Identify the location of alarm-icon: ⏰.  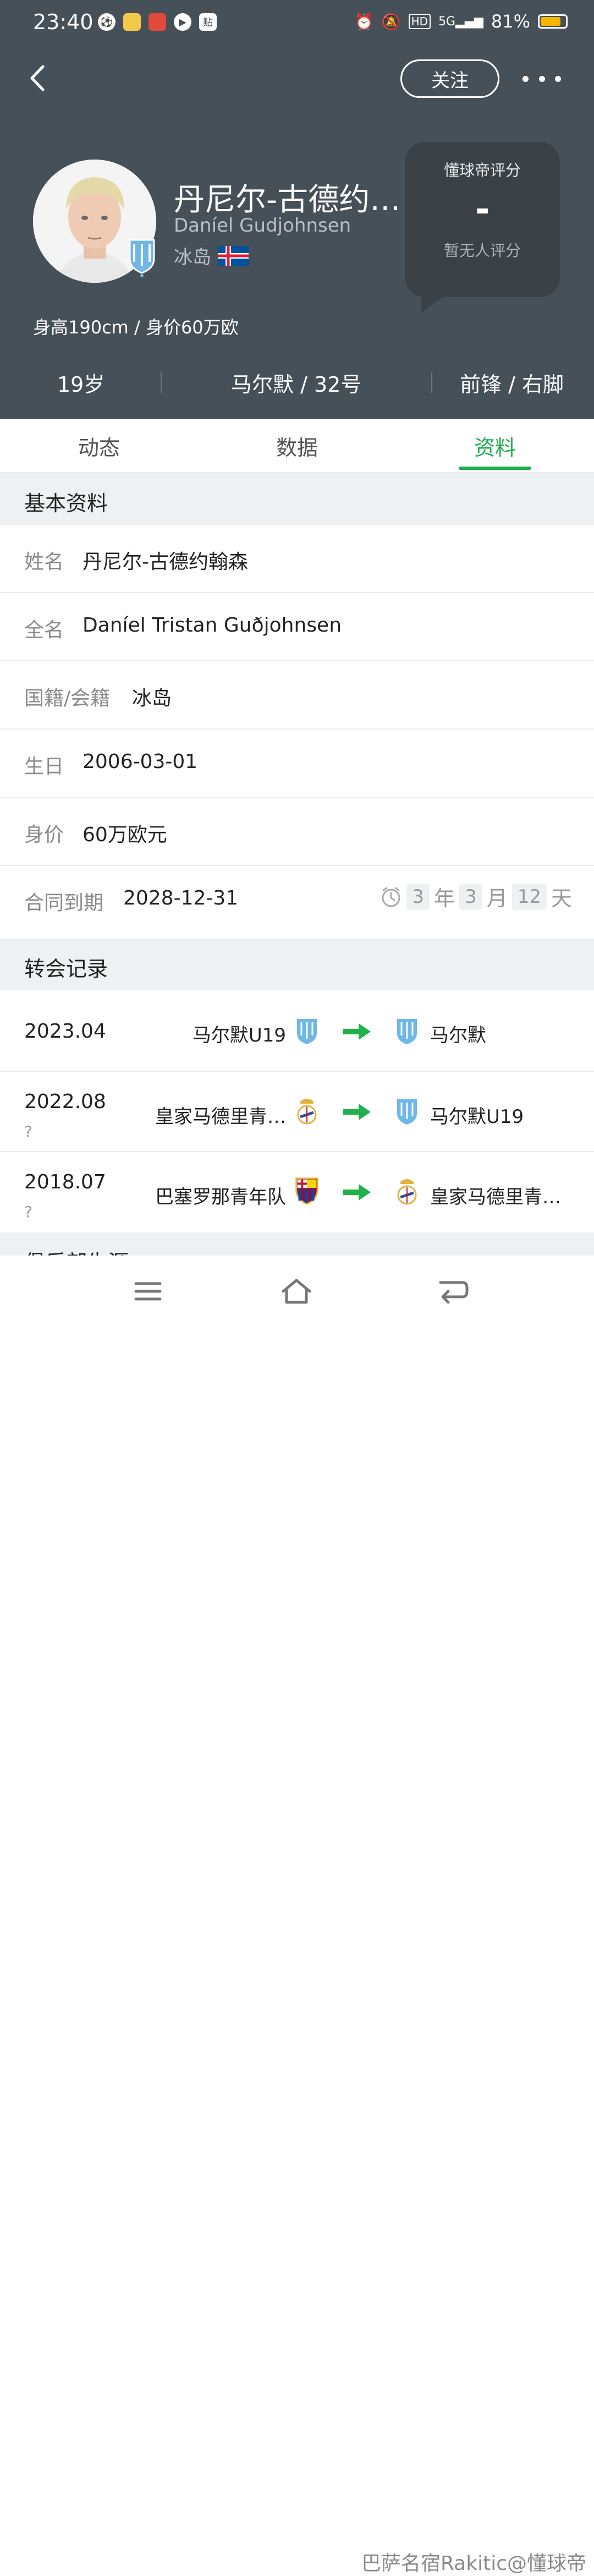
(364, 22).